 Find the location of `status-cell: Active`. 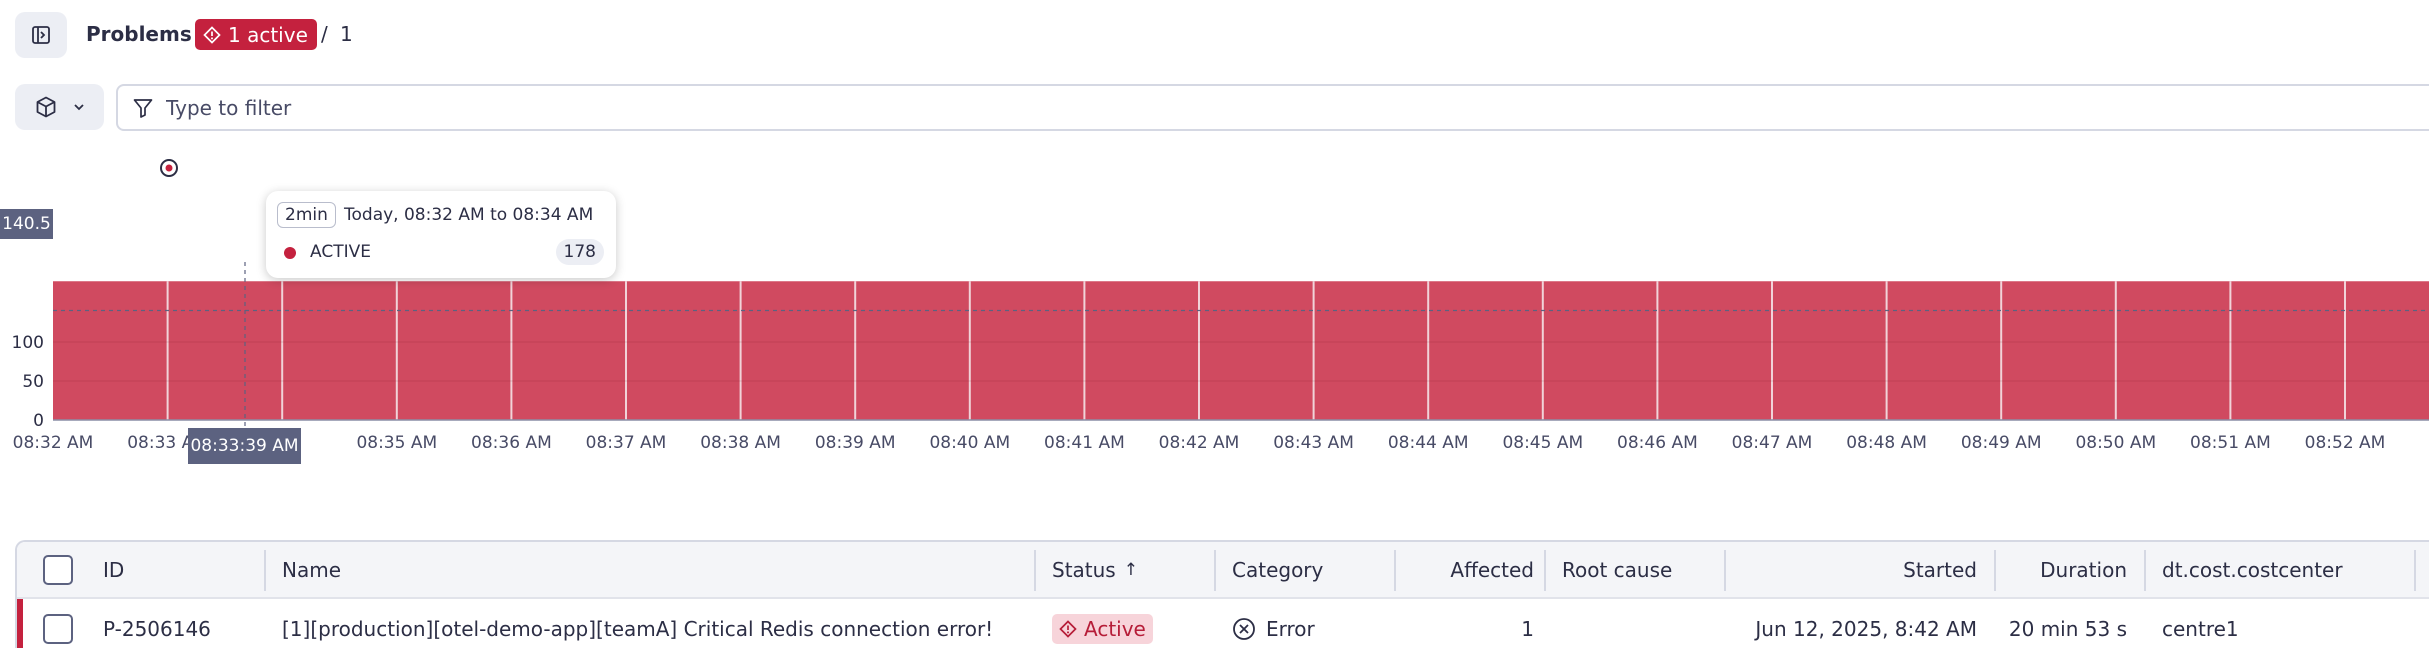

status-cell: Active is located at coordinates (1102, 623).